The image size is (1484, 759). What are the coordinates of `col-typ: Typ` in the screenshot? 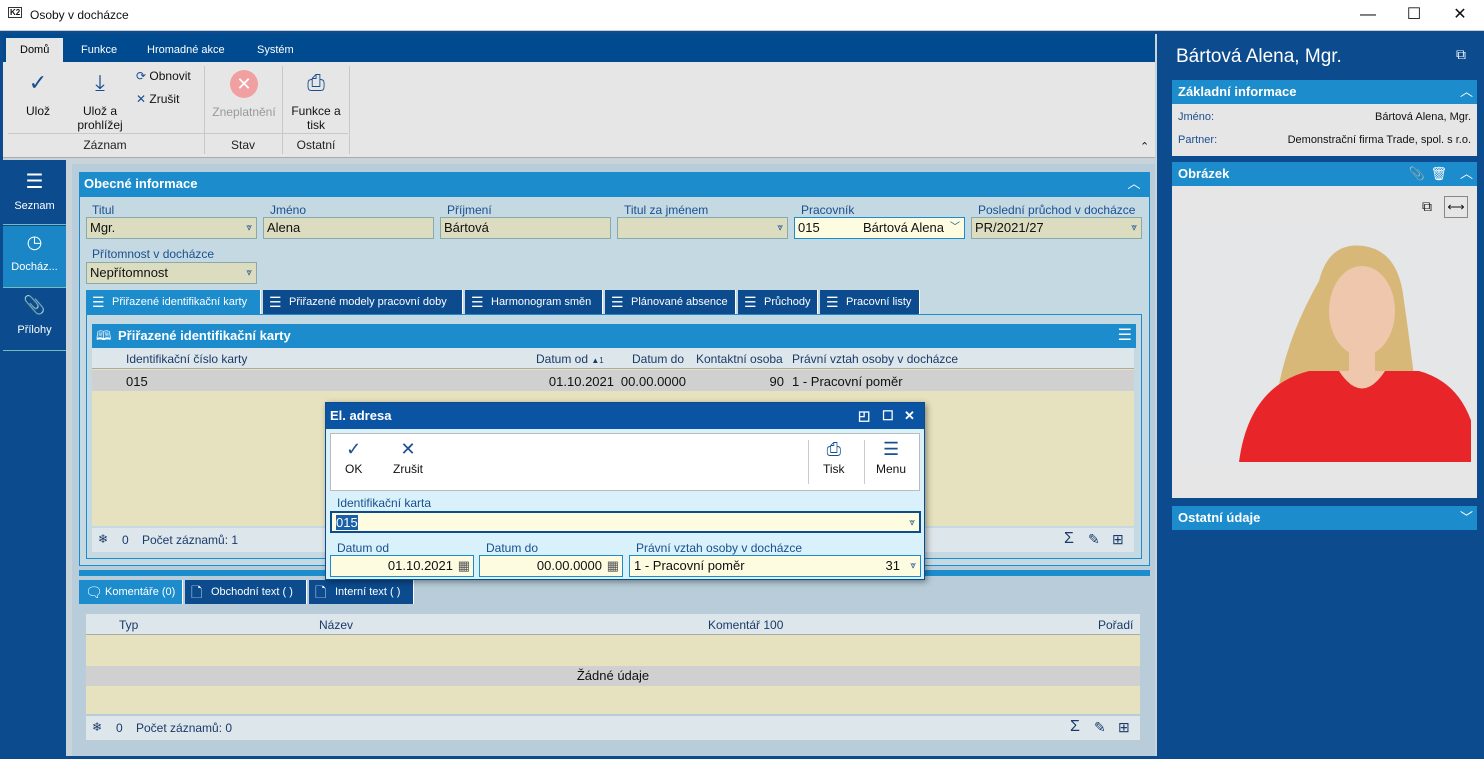 It's located at (128, 625).